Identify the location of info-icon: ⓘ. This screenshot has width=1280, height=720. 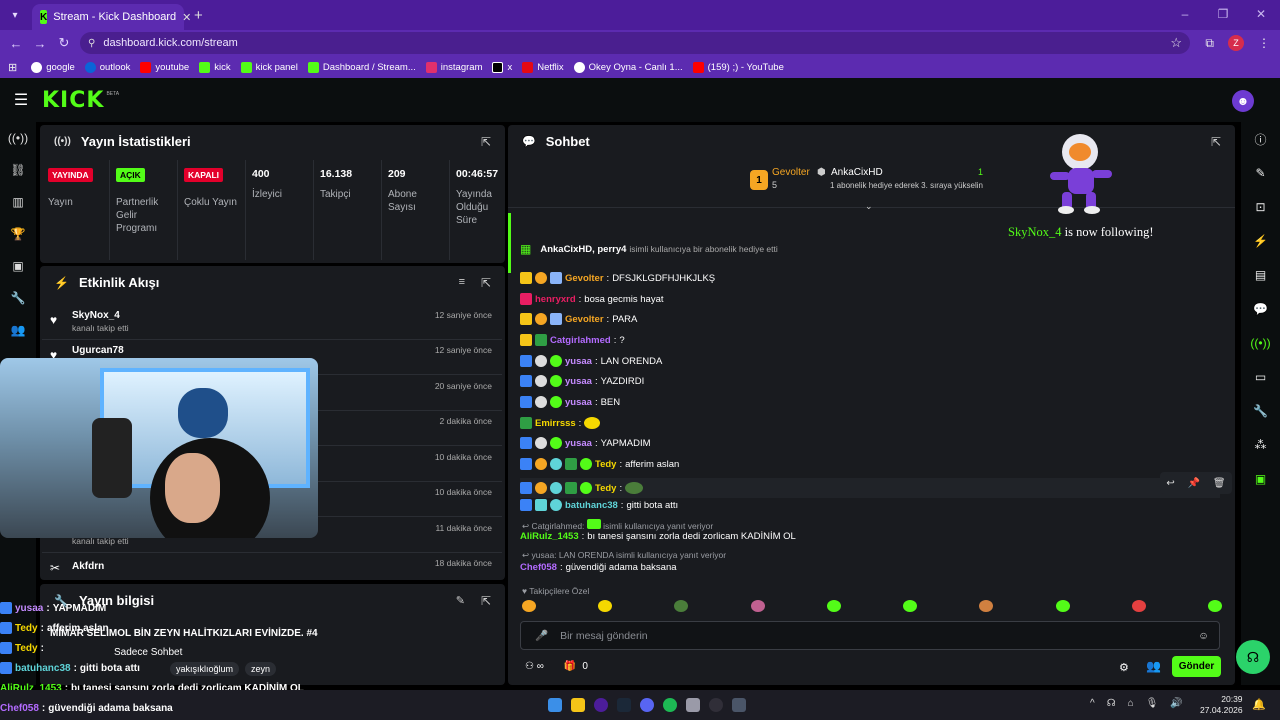
(1260, 139).